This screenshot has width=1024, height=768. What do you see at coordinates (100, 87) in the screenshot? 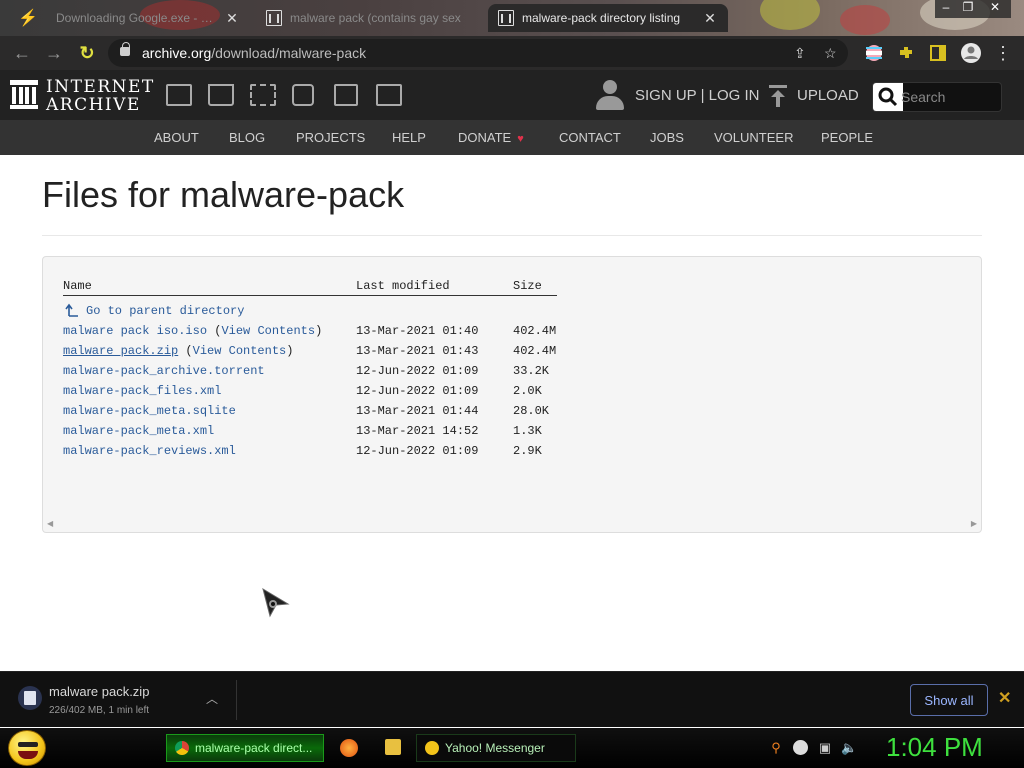
I see `logo-text-internet: INTERNET` at bounding box center [100, 87].